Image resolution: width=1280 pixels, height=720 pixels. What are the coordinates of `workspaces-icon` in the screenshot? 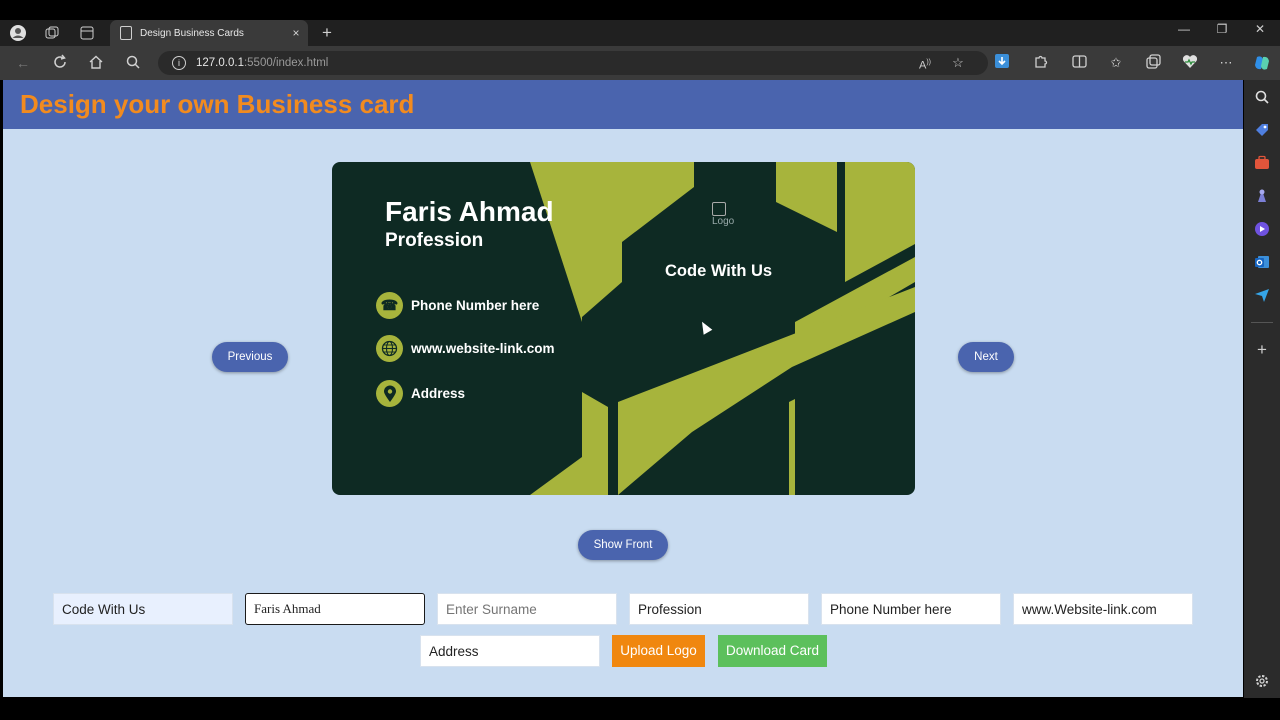 It's located at (52, 33).